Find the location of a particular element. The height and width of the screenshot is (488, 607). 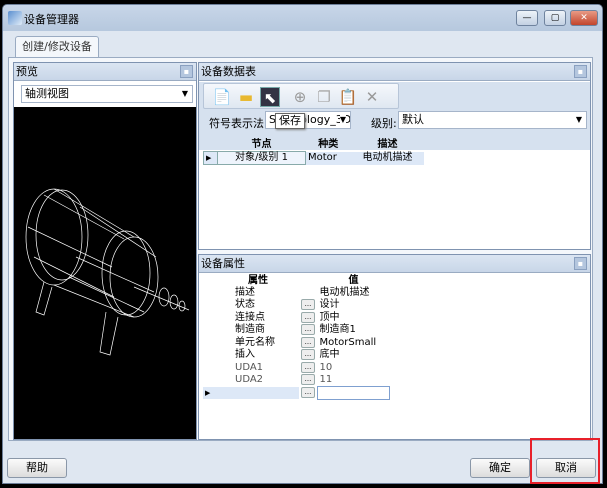

property-name: 状态 is located at coordinates (245, 305).